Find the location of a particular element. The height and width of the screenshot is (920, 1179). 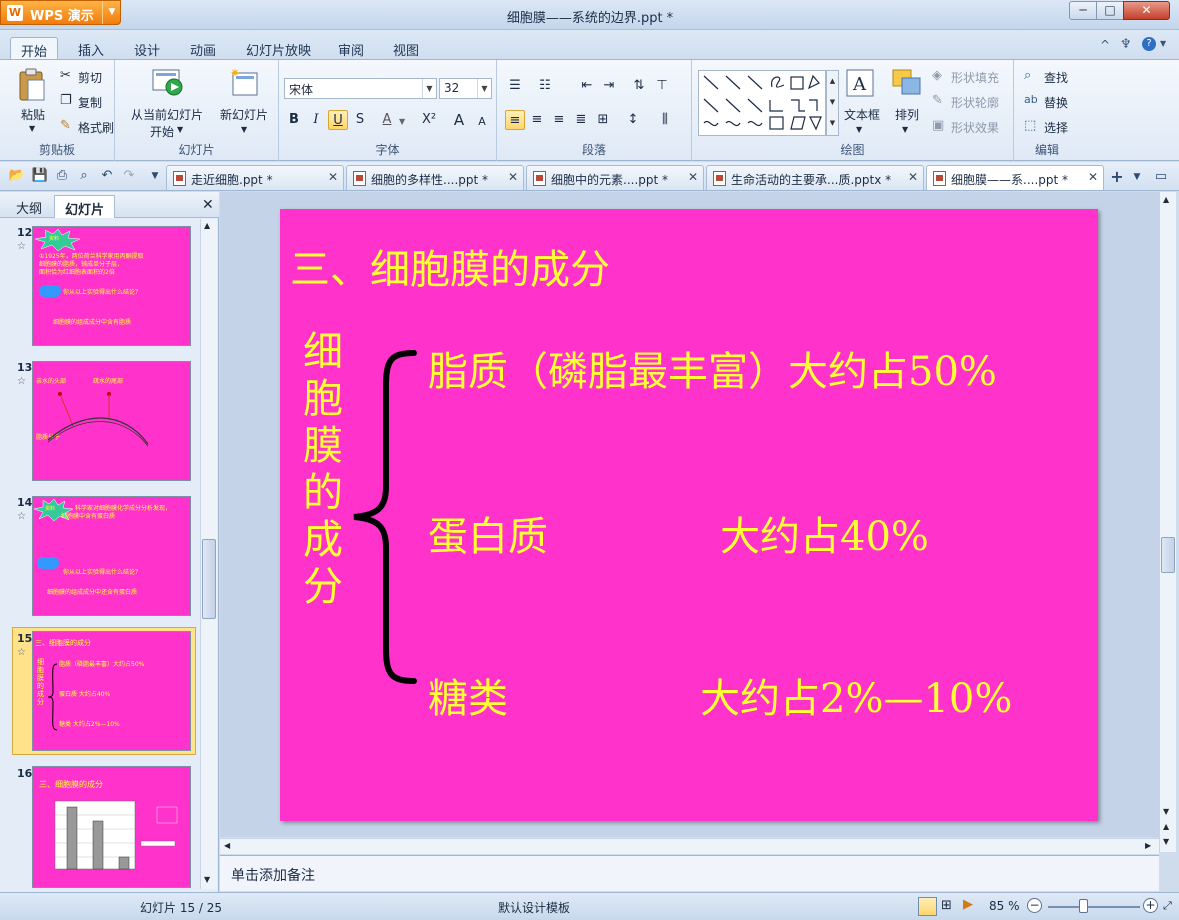

increase-indent-icon: ⇥ is located at coordinates (609, 86).